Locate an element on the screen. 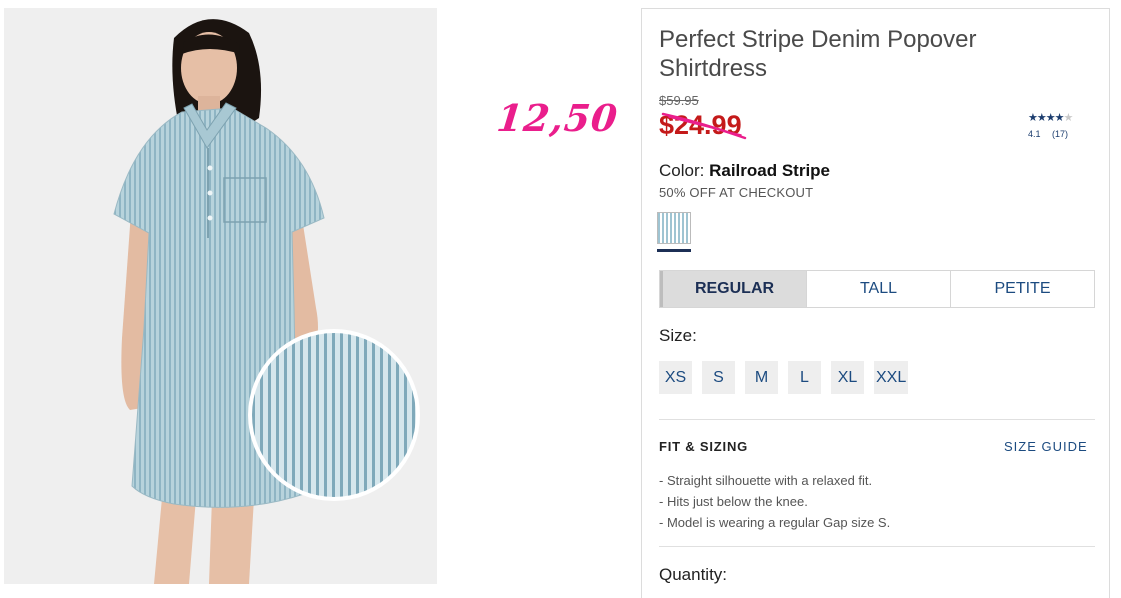  product-title: Perfect Stripe Denim Popover Shirtdress is located at coordinates (818, 54).